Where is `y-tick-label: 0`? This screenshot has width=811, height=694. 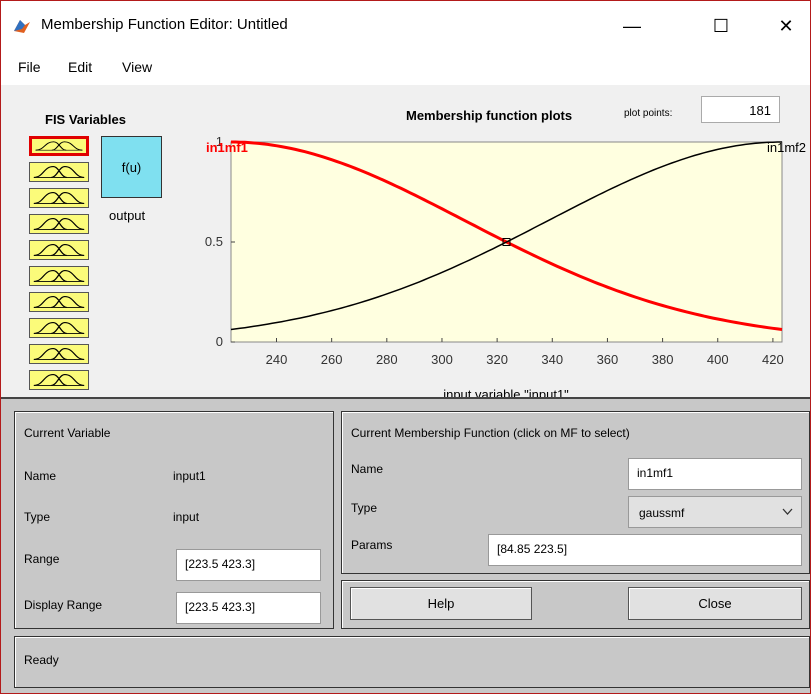 y-tick-label: 0 is located at coordinates (219, 341).